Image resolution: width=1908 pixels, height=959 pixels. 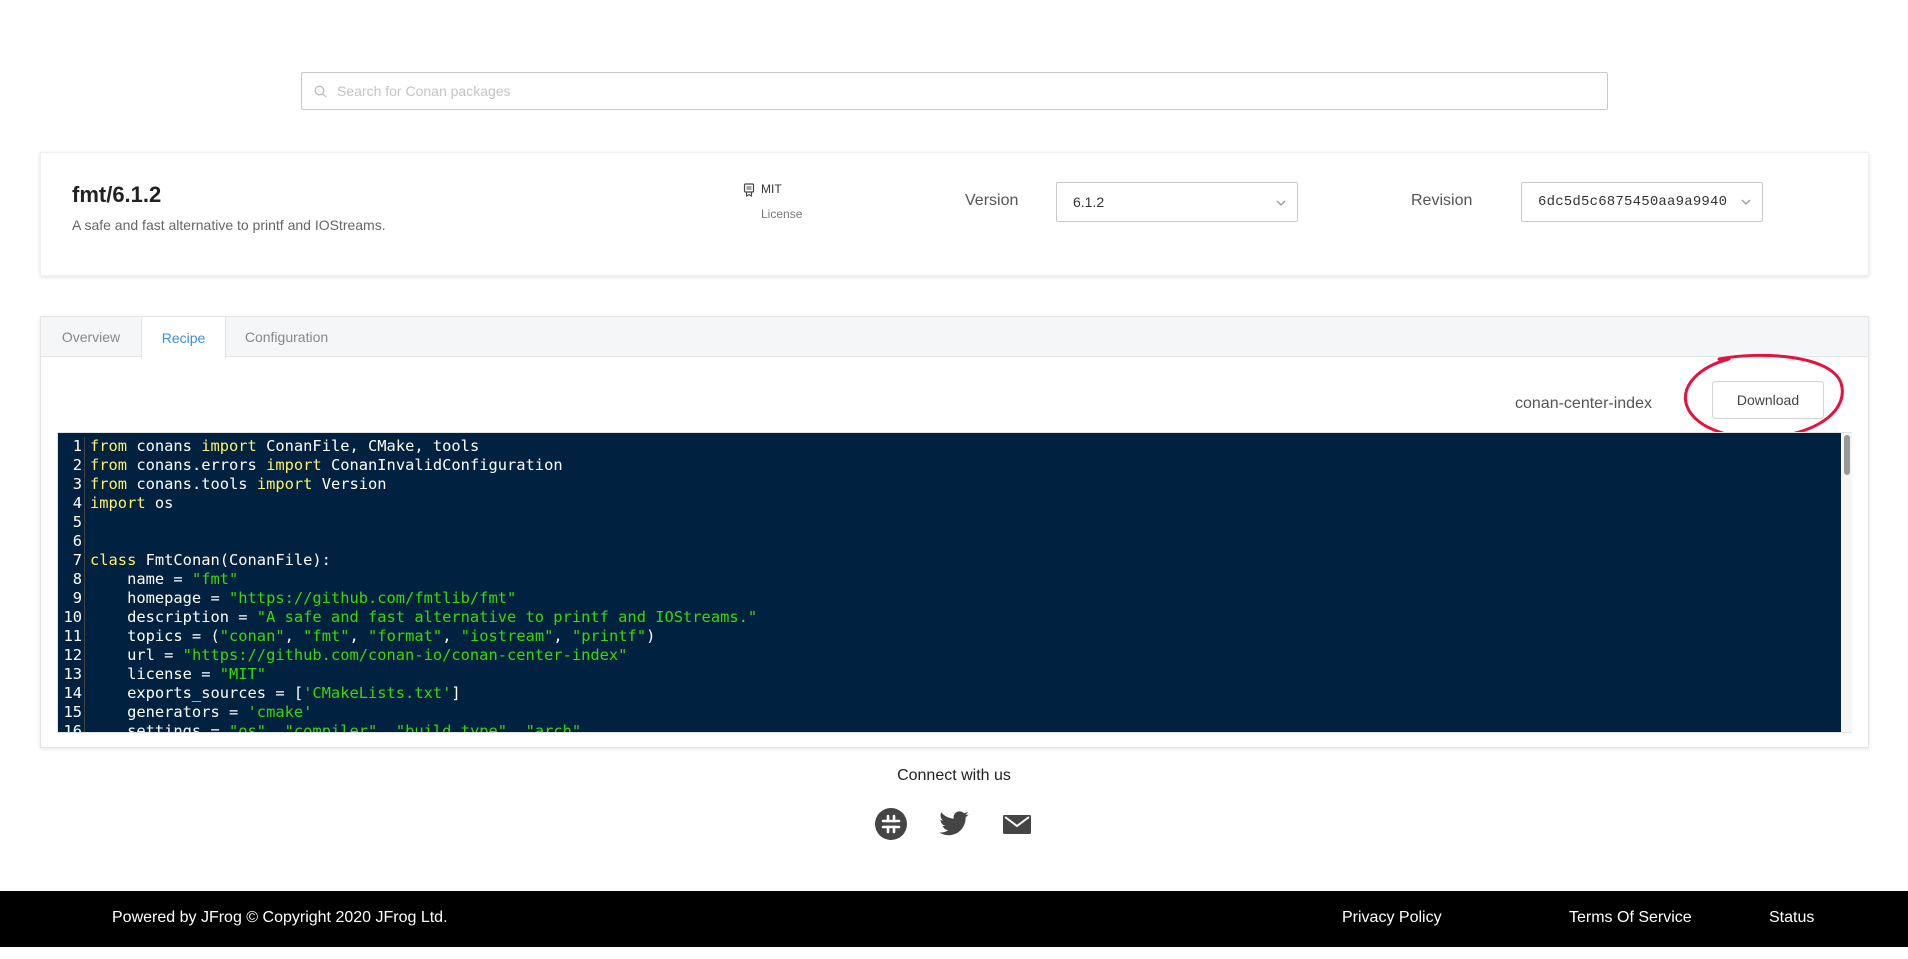 What do you see at coordinates (377, 693) in the screenshot?
I see `code-token: 'CMakeLists.txt'` at bounding box center [377, 693].